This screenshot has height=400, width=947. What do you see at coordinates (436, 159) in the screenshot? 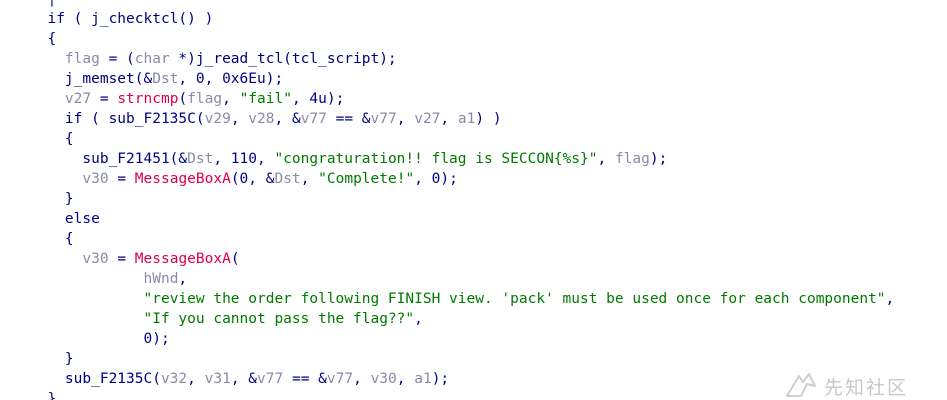
I see `code-token: "congraturation!! flag is SECCON{%s}"` at bounding box center [436, 159].